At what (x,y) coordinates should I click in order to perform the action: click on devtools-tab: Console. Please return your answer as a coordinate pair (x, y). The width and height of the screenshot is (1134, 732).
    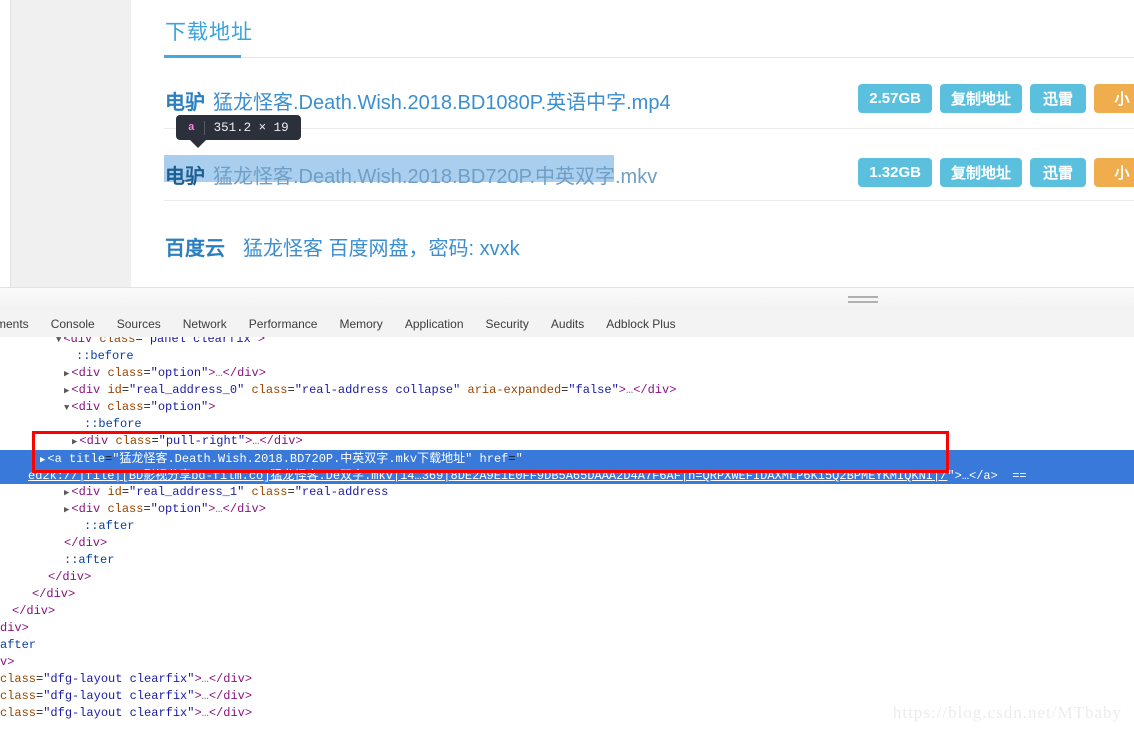
    Looking at the image, I should click on (73, 324).